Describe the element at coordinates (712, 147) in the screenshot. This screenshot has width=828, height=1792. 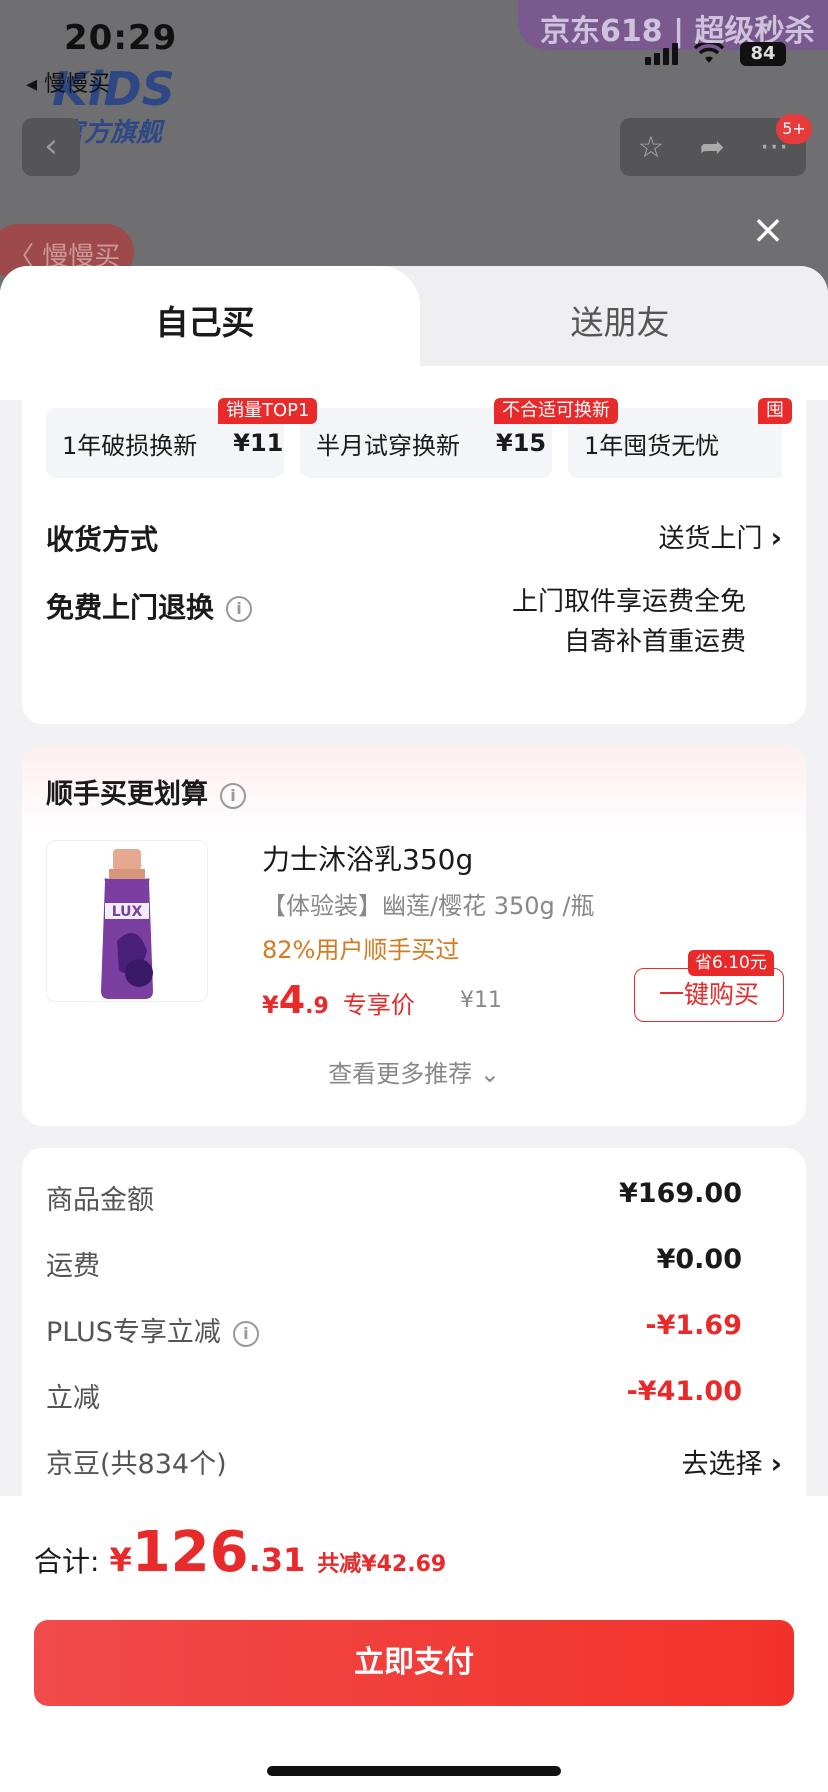
I see `share-icon: ➦` at that location.